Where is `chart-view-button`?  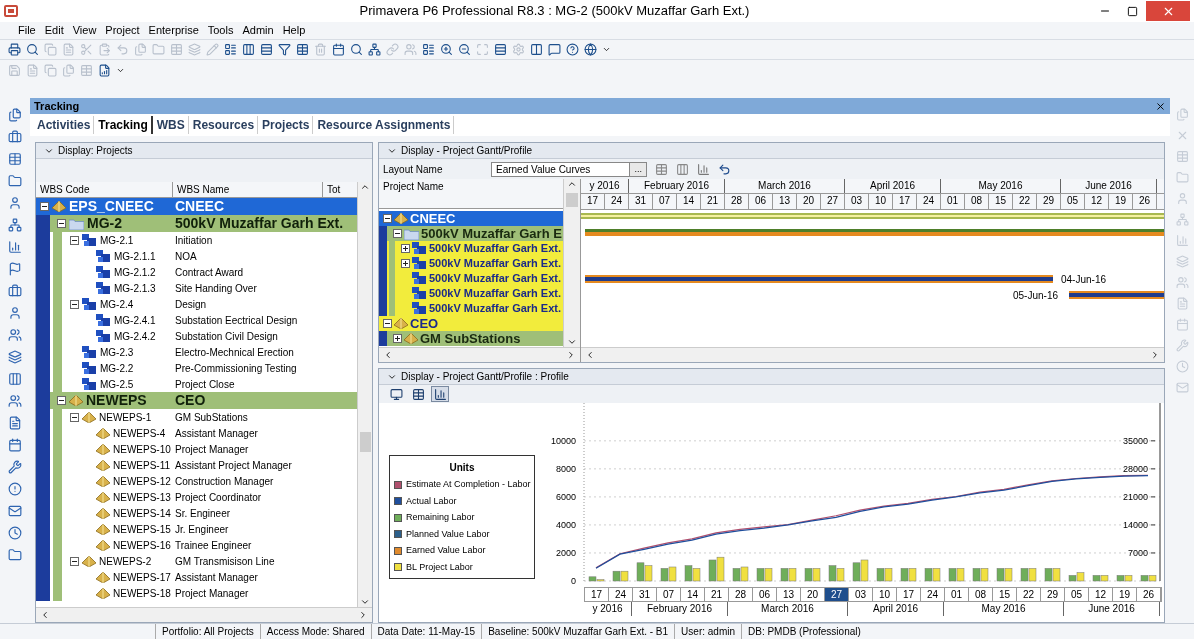
chart-view-button is located at coordinates (440, 394).